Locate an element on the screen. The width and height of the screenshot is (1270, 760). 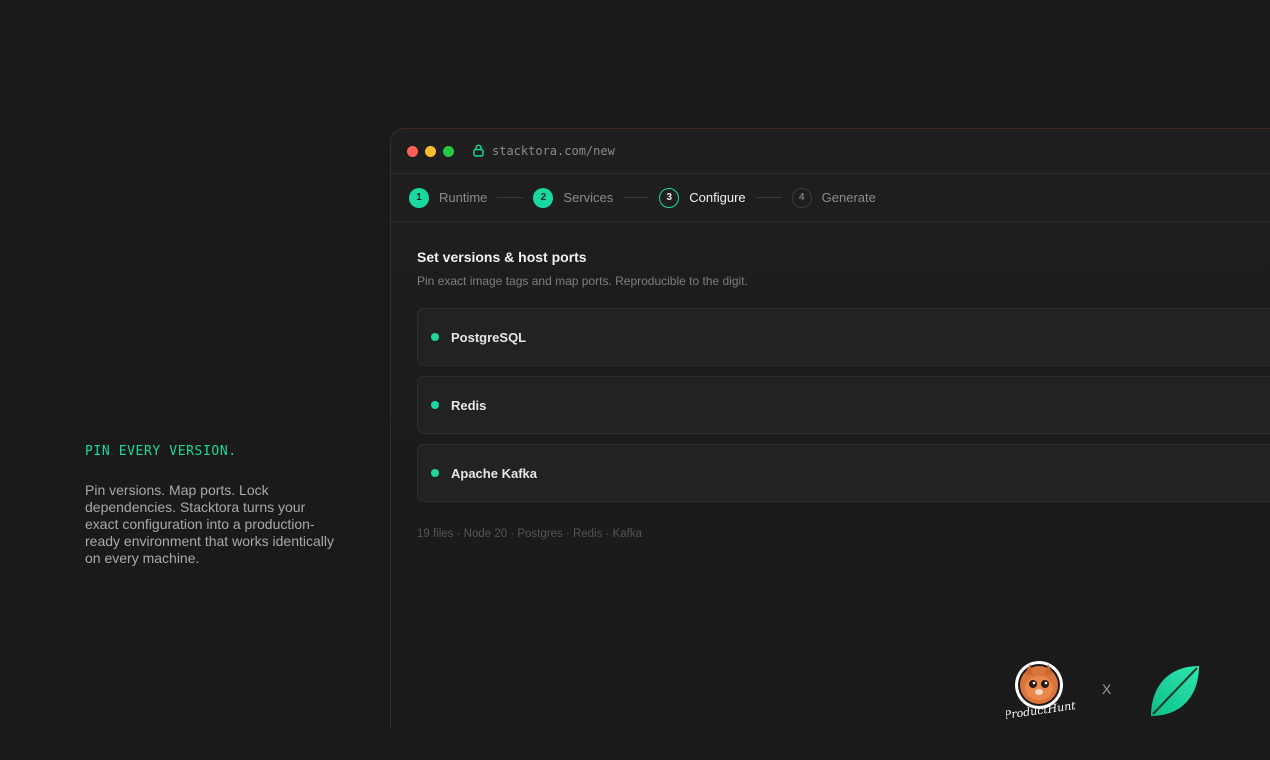
minimize-window-button is located at coordinates (430, 151).